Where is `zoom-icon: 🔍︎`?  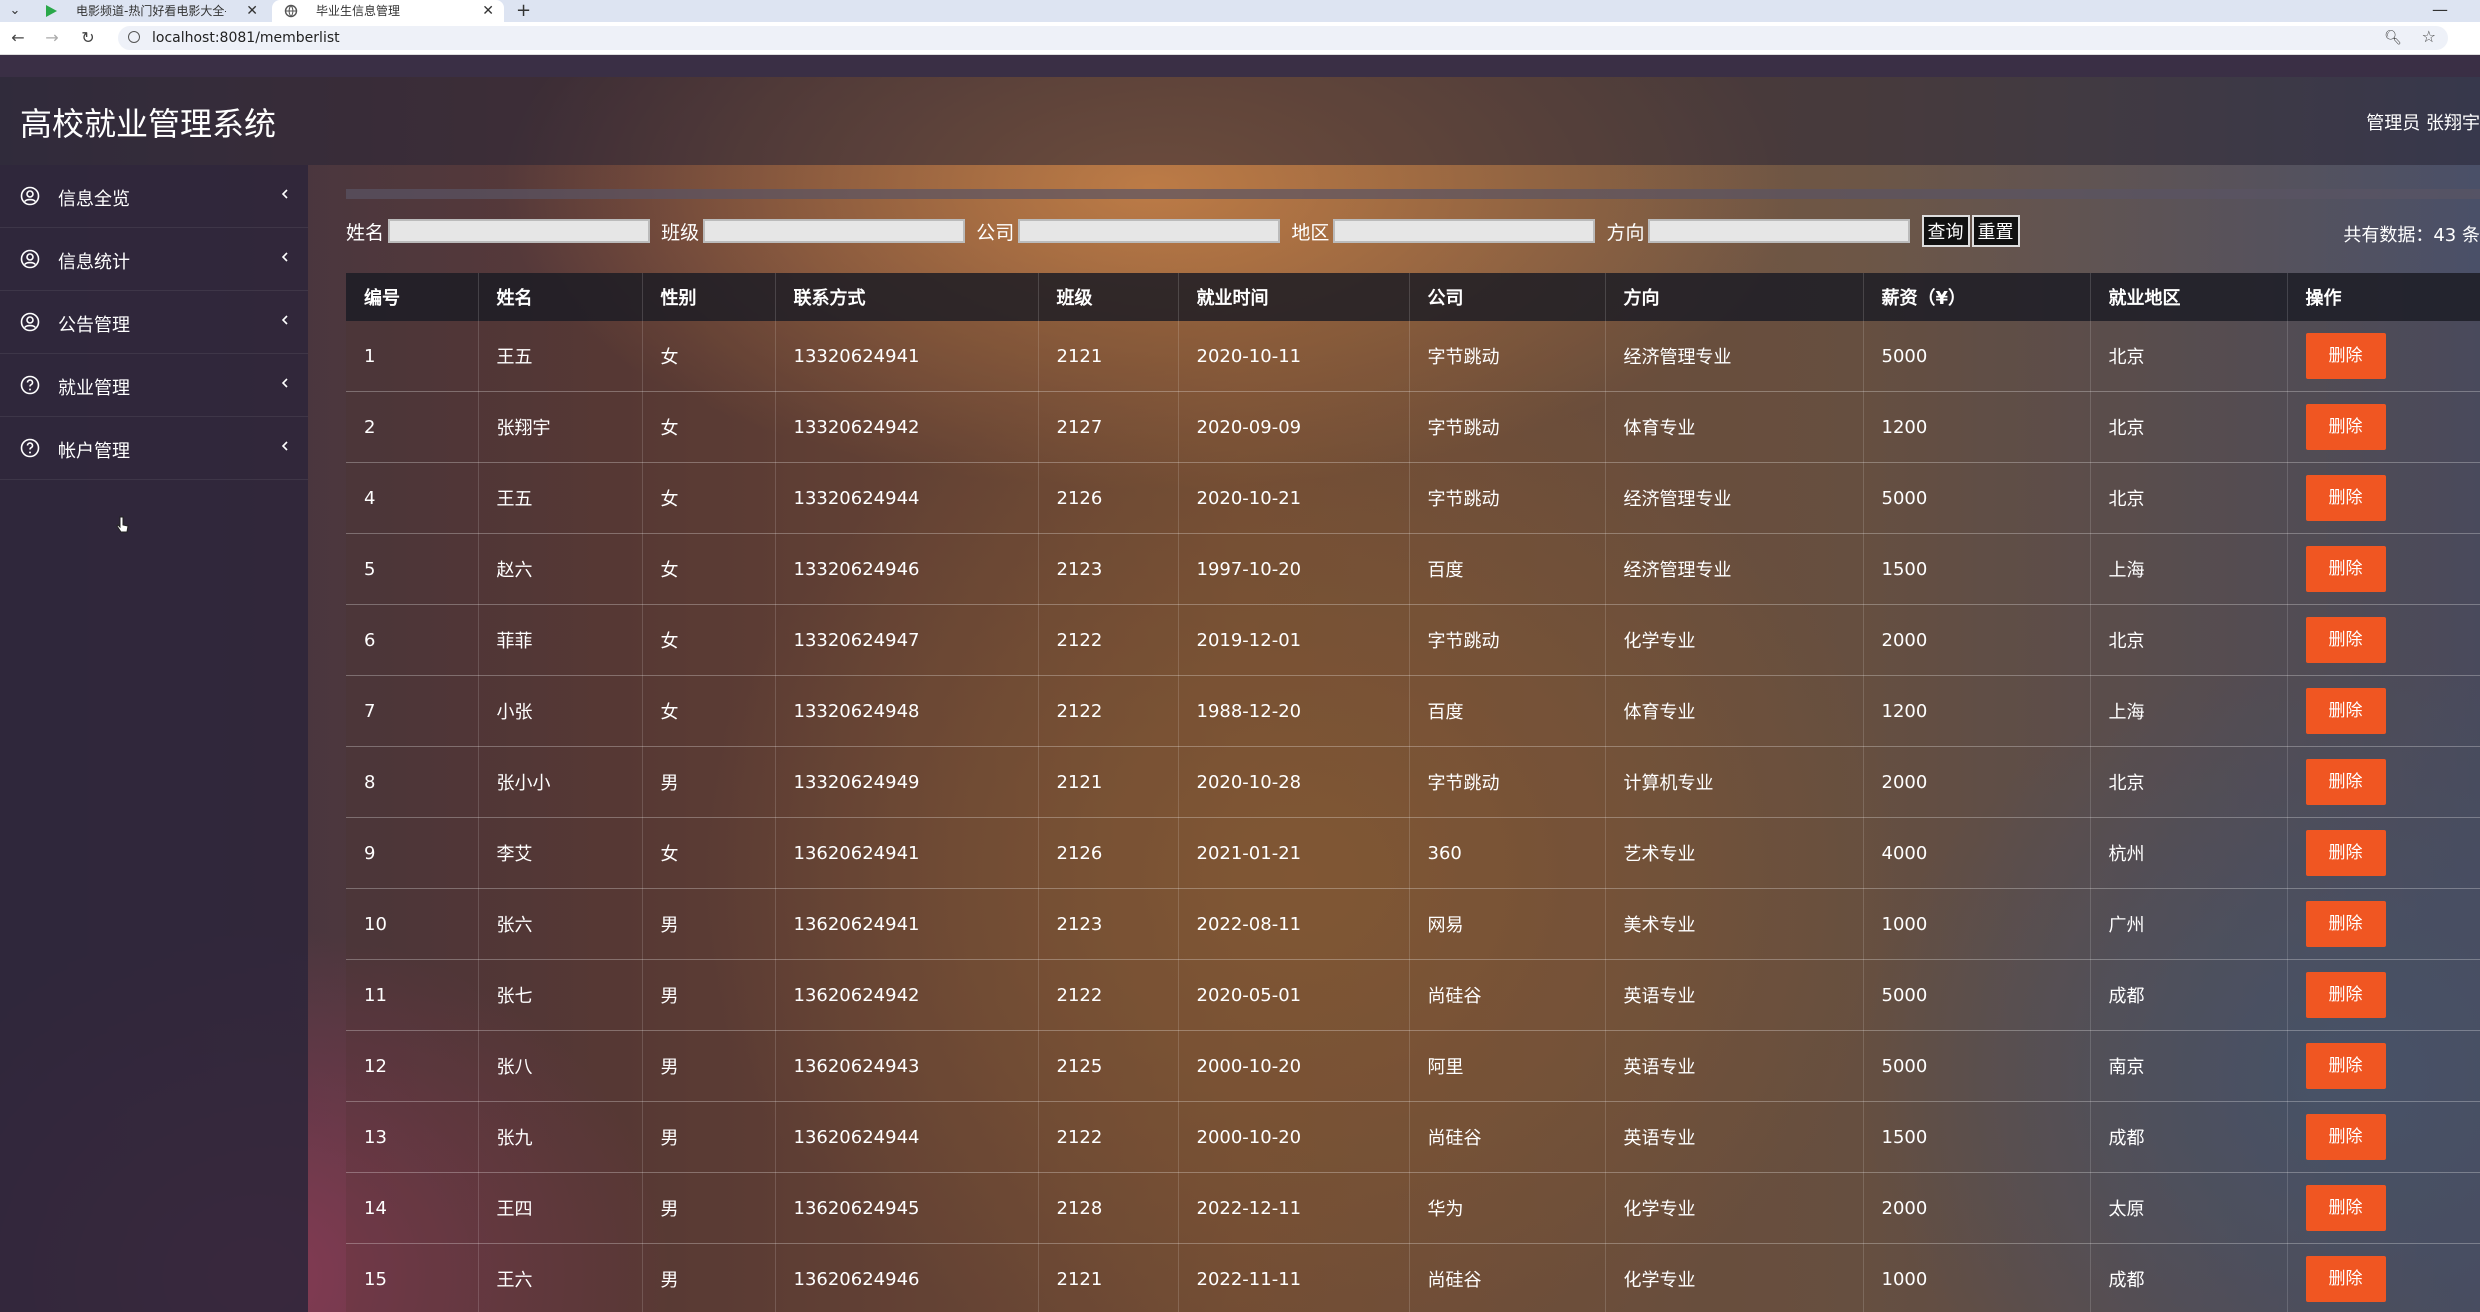
zoom-icon: 🔍︎ is located at coordinates (2393, 38).